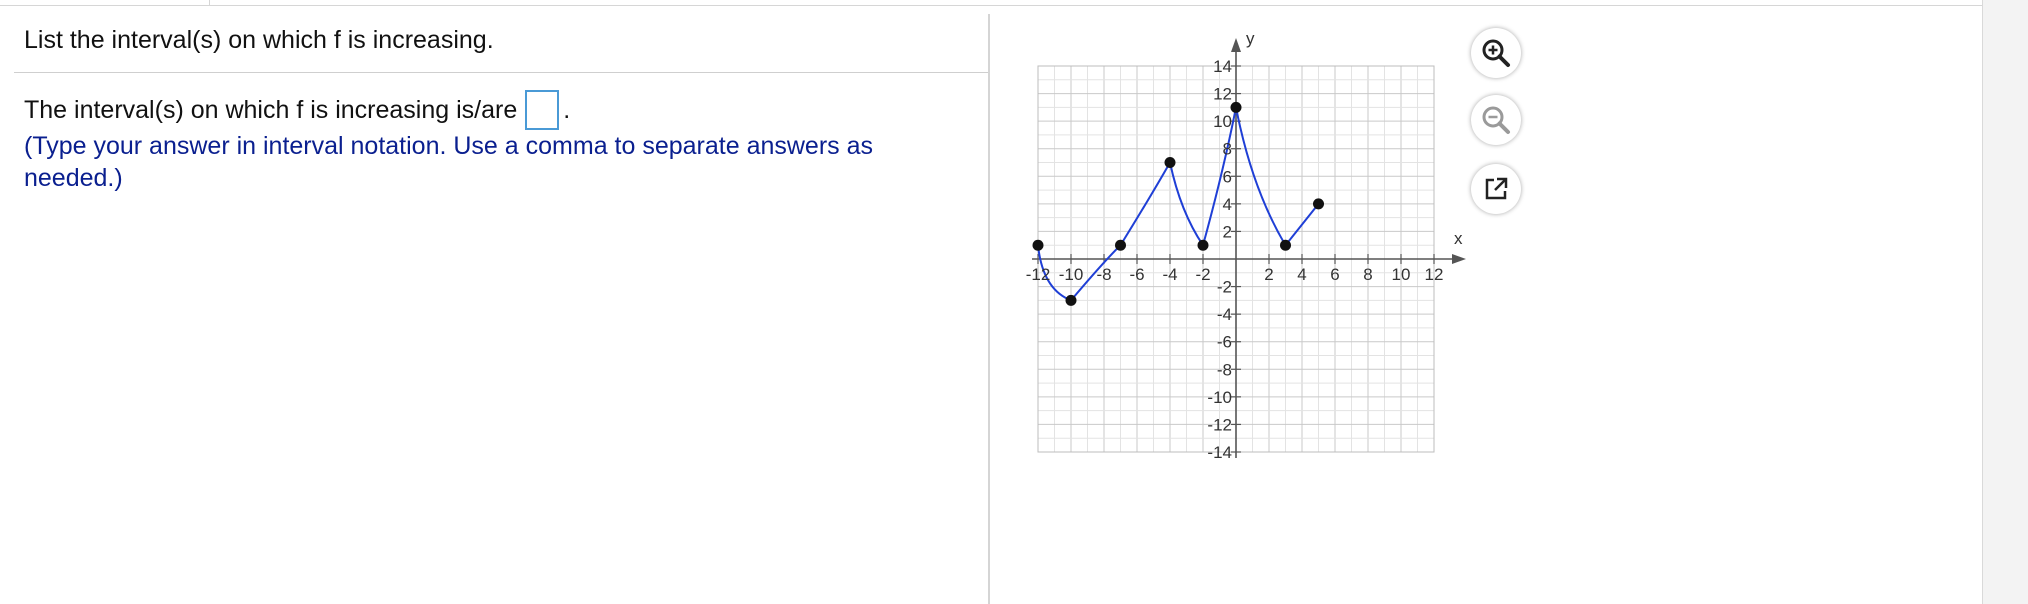 The height and width of the screenshot is (604, 2028). I want to click on y-tick-label: 14, so click(1222, 66).